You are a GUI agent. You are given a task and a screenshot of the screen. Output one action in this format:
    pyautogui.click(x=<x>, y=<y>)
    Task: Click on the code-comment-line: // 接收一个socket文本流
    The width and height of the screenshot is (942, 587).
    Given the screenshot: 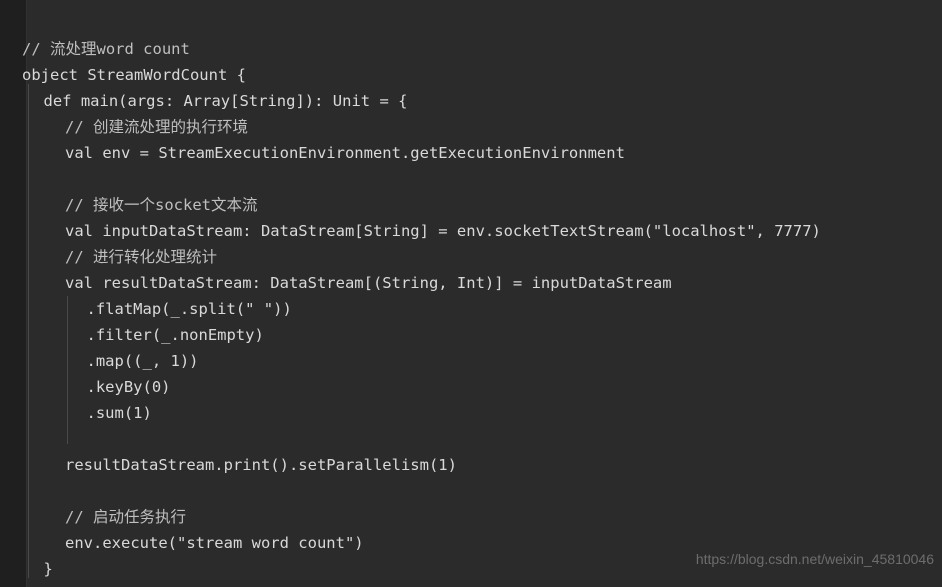 What is the action you would take?
    pyautogui.click(x=161, y=205)
    